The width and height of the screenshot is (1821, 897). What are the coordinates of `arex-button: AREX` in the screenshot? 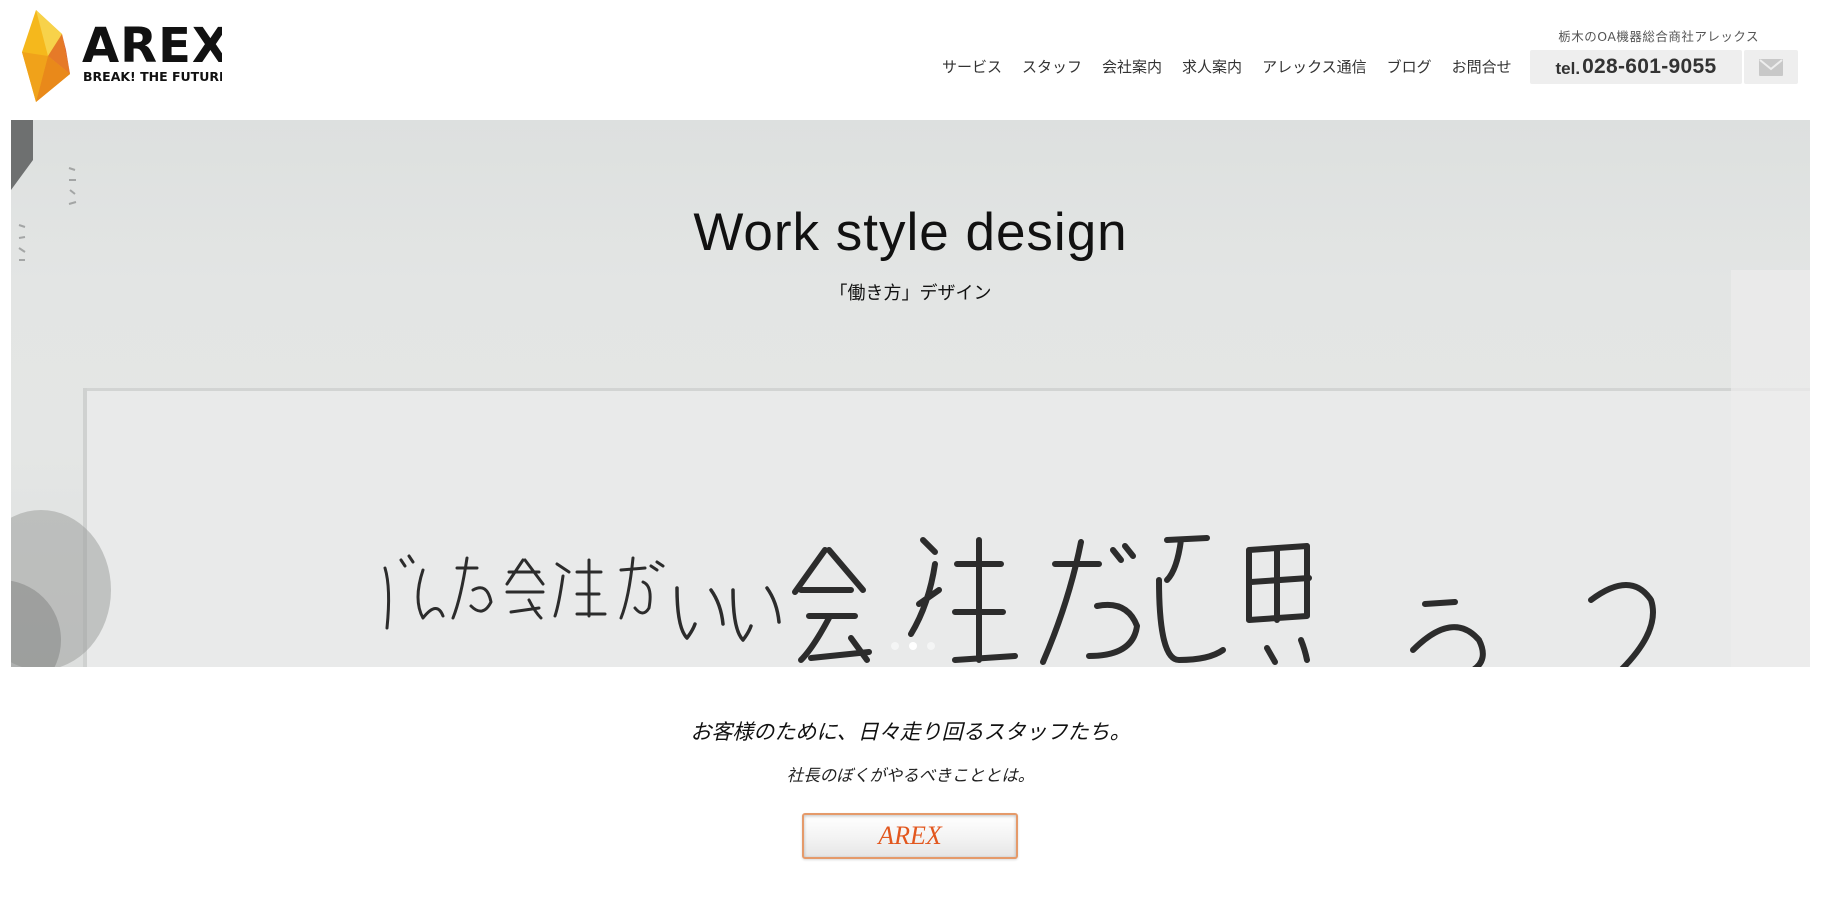 It's located at (910, 836).